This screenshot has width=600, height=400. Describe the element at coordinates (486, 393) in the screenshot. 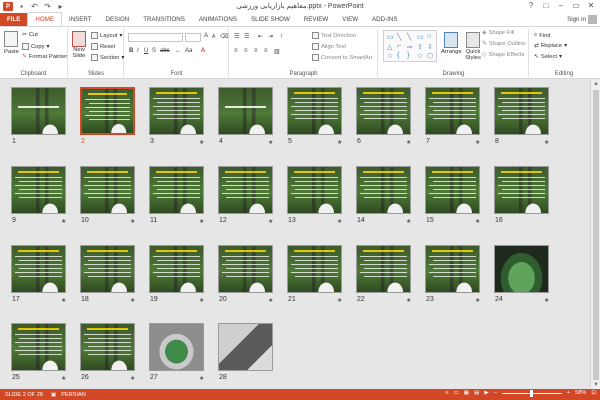

I see `slideshow-view-icon: ▶` at that location.